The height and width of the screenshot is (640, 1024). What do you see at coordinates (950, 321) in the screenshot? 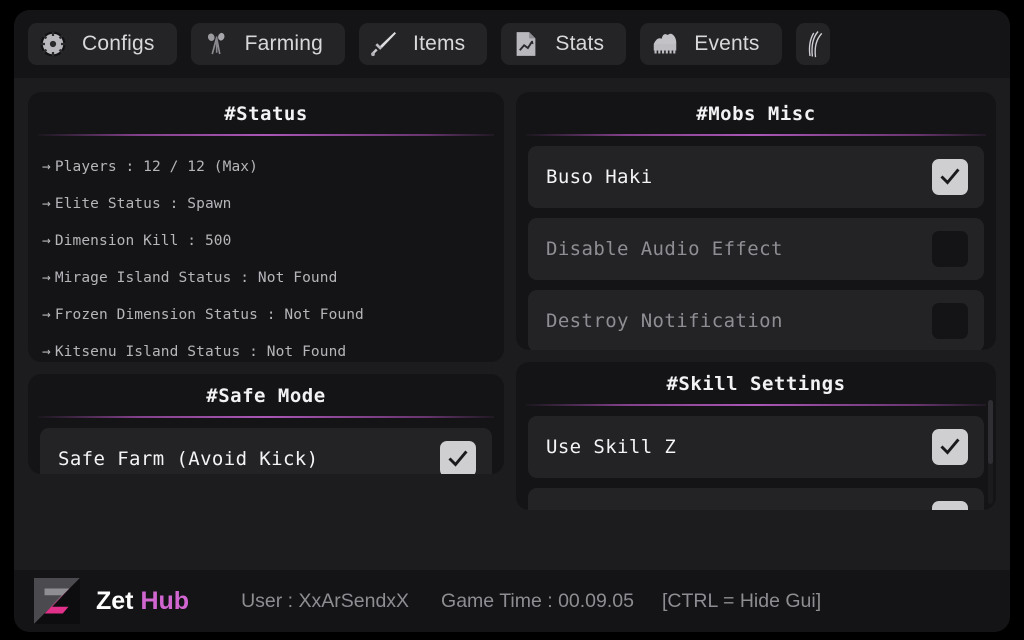
I see `checkbox-destroy-notification` at bounding box center [950, 321].